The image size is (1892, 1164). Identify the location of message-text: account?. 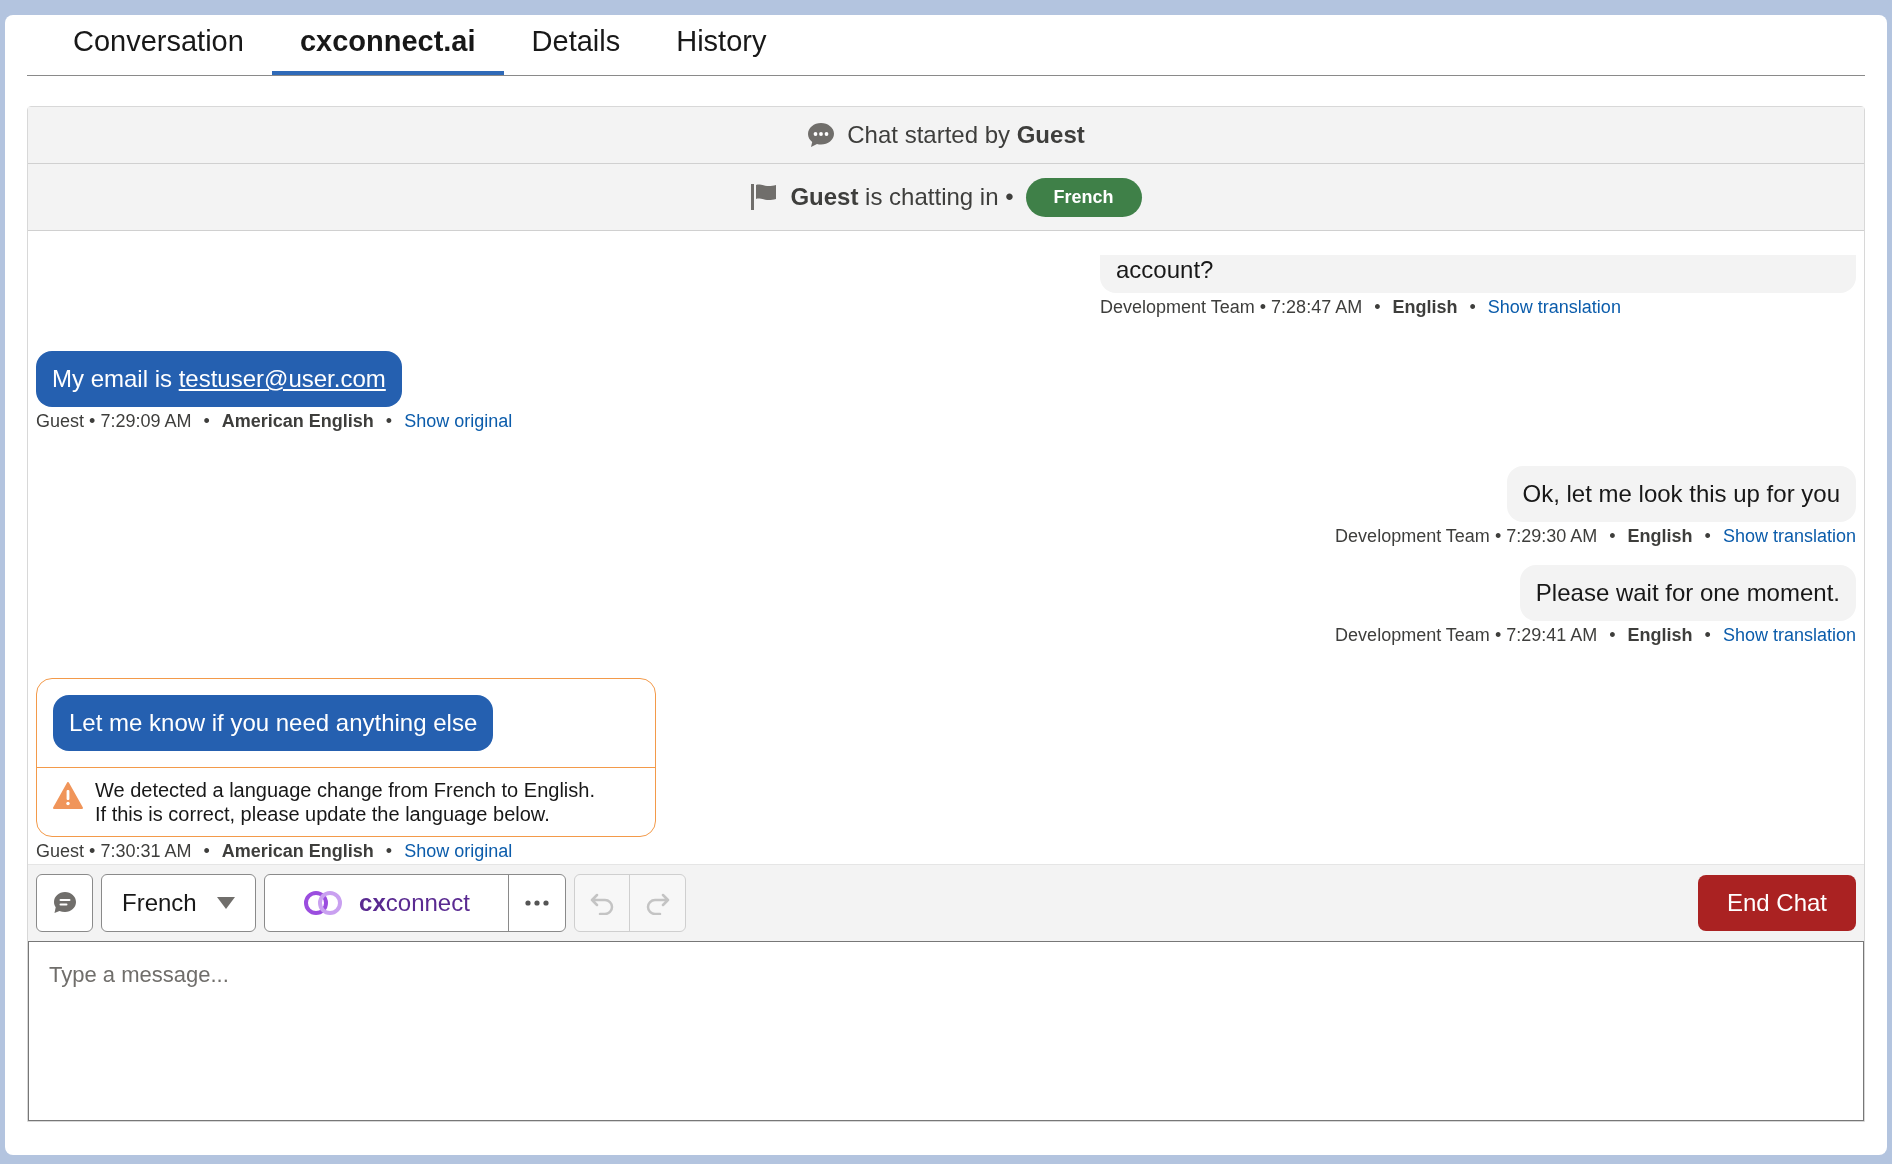
(1165, 269).